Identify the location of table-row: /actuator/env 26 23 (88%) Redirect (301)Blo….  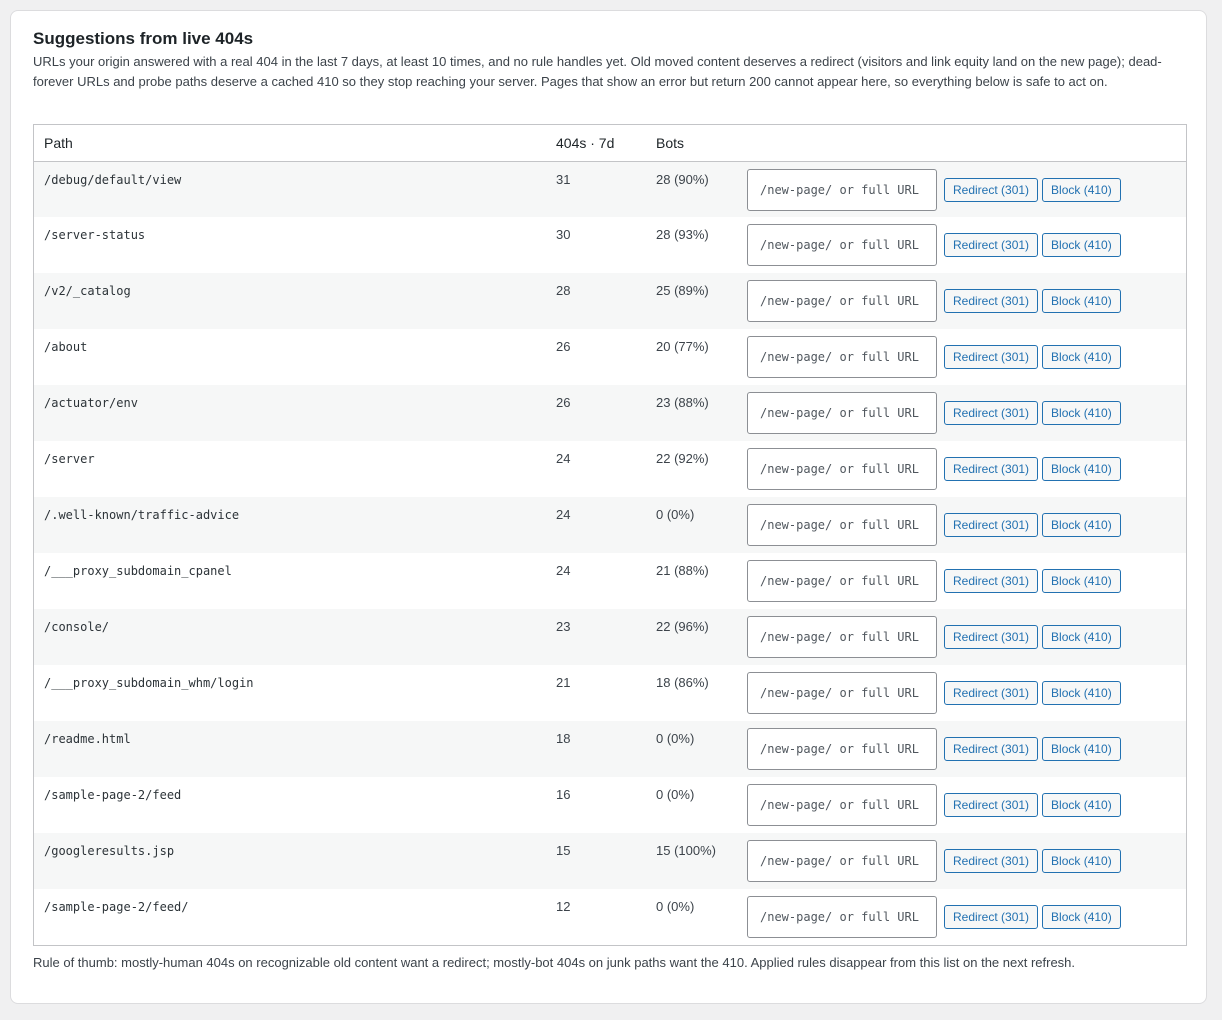
(610, 413).